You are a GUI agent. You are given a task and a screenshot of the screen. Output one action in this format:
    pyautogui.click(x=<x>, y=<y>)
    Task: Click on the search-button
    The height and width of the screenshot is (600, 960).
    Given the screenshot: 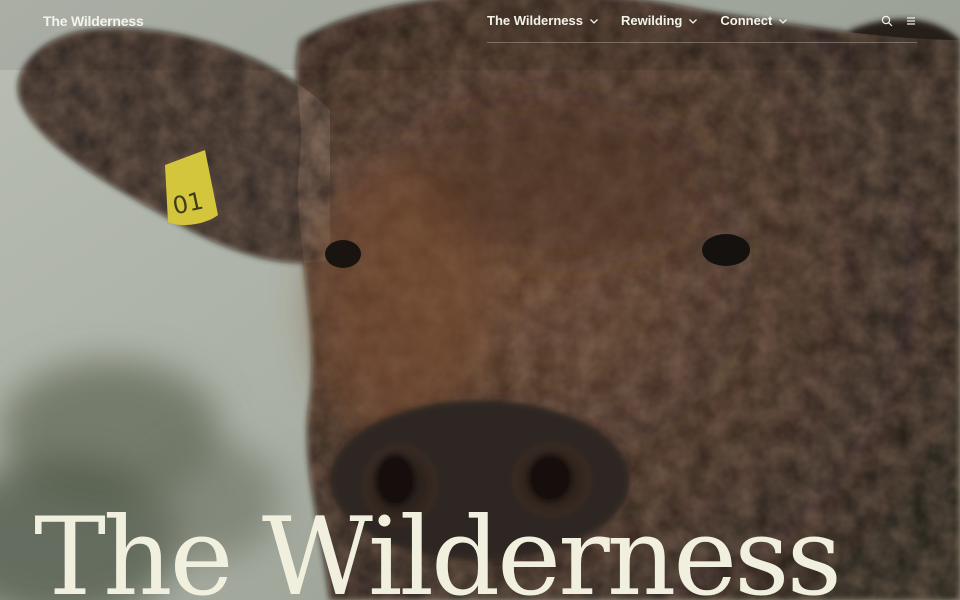 What is the action you would take?
    pyautogui.click(x=887, y=21)
    